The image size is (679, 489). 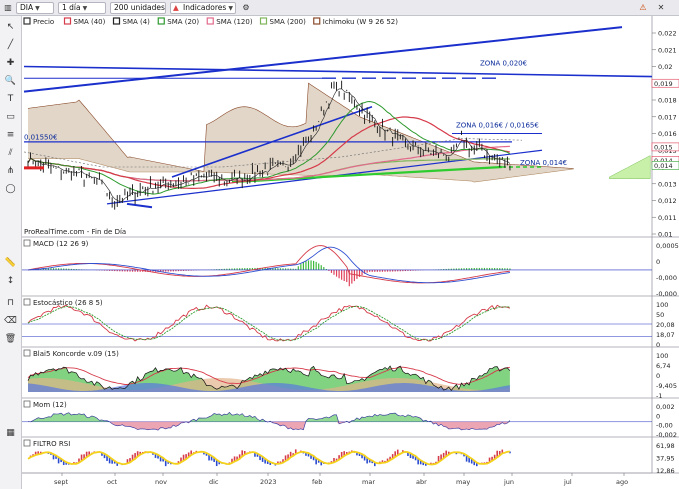 I want to click on indicators-label: Indicadores, so click(x=205, y=7).